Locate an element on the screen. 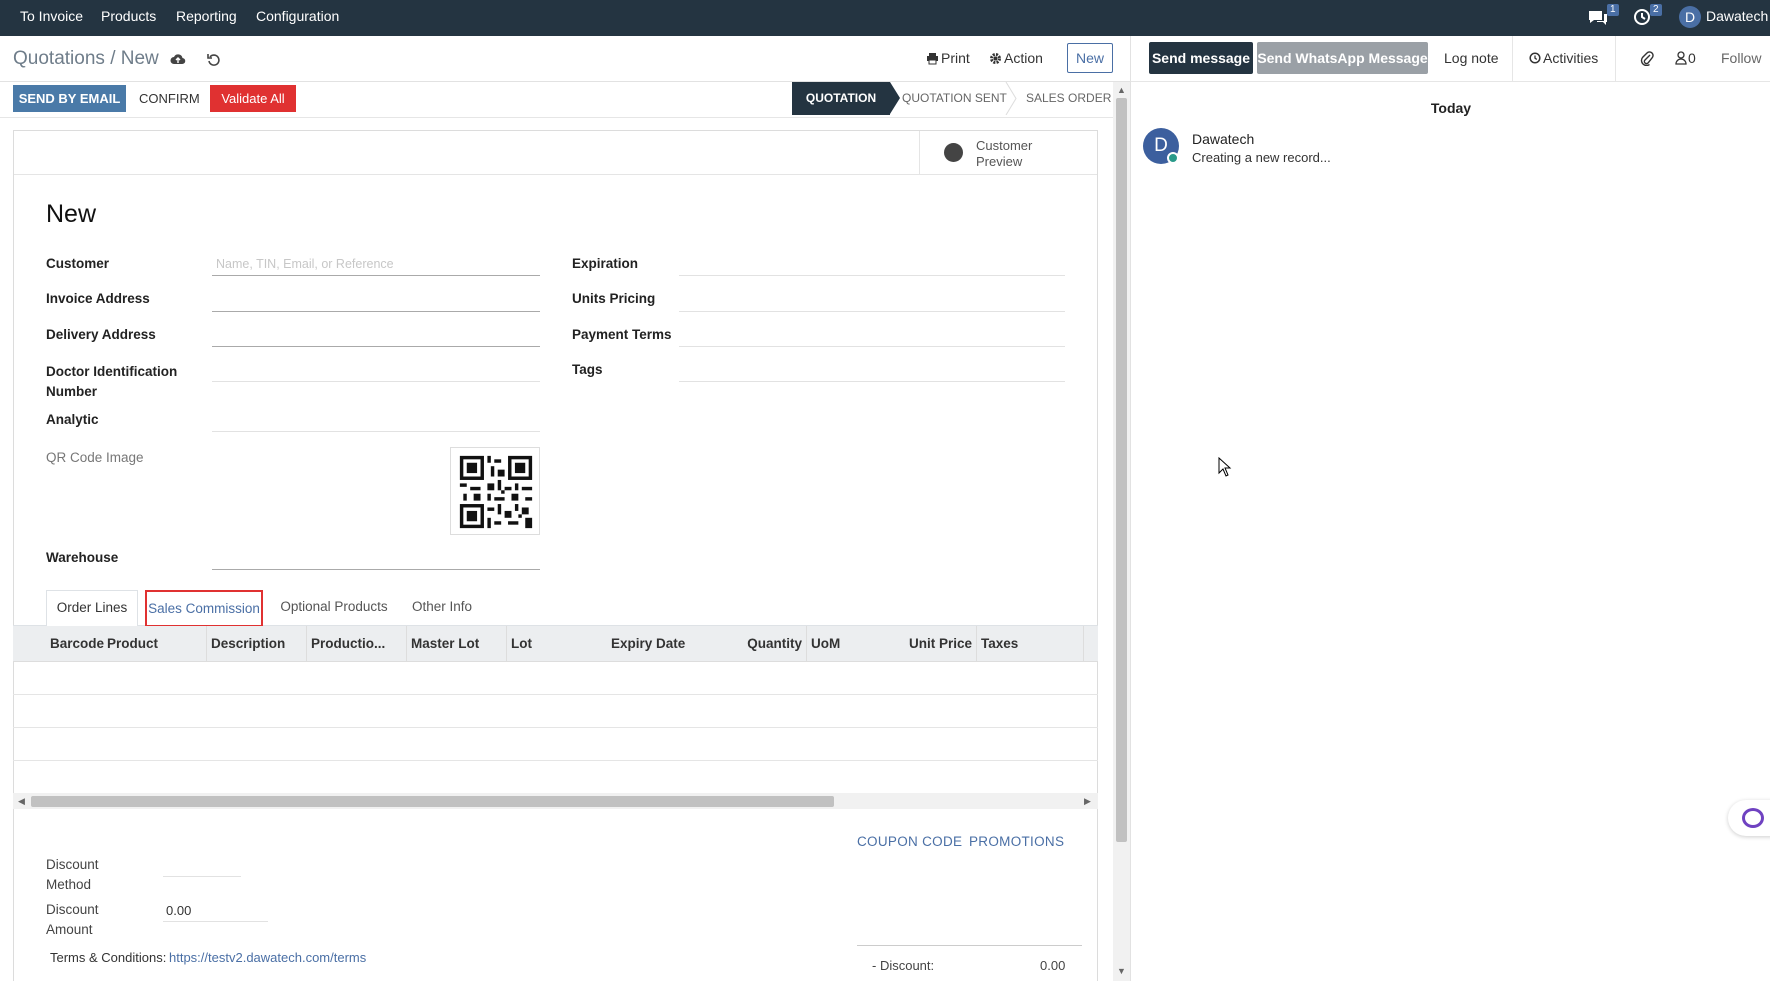 The height and width of the screenshot is (981, 1770). column-unit-price: Unit Price is located at coordinates (942, 644).